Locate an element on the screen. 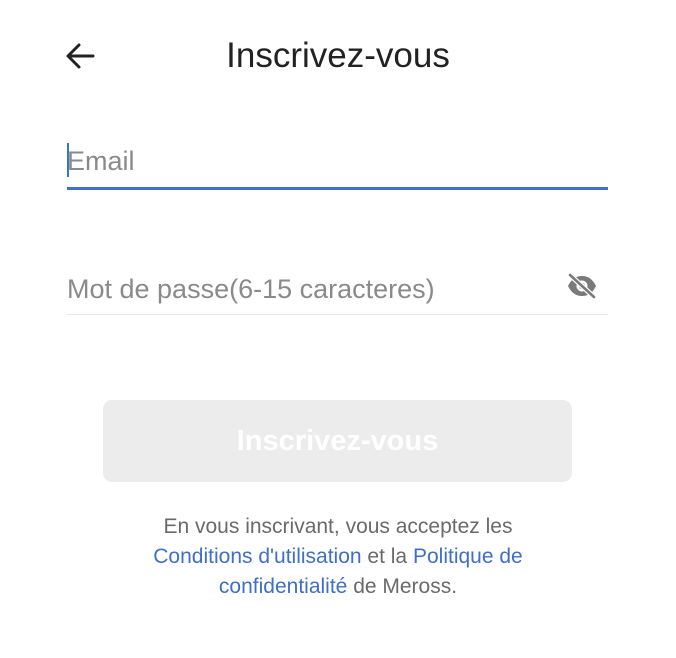 This screenshot has height=658, width=676. password-field is located at coordinates (337, 289).